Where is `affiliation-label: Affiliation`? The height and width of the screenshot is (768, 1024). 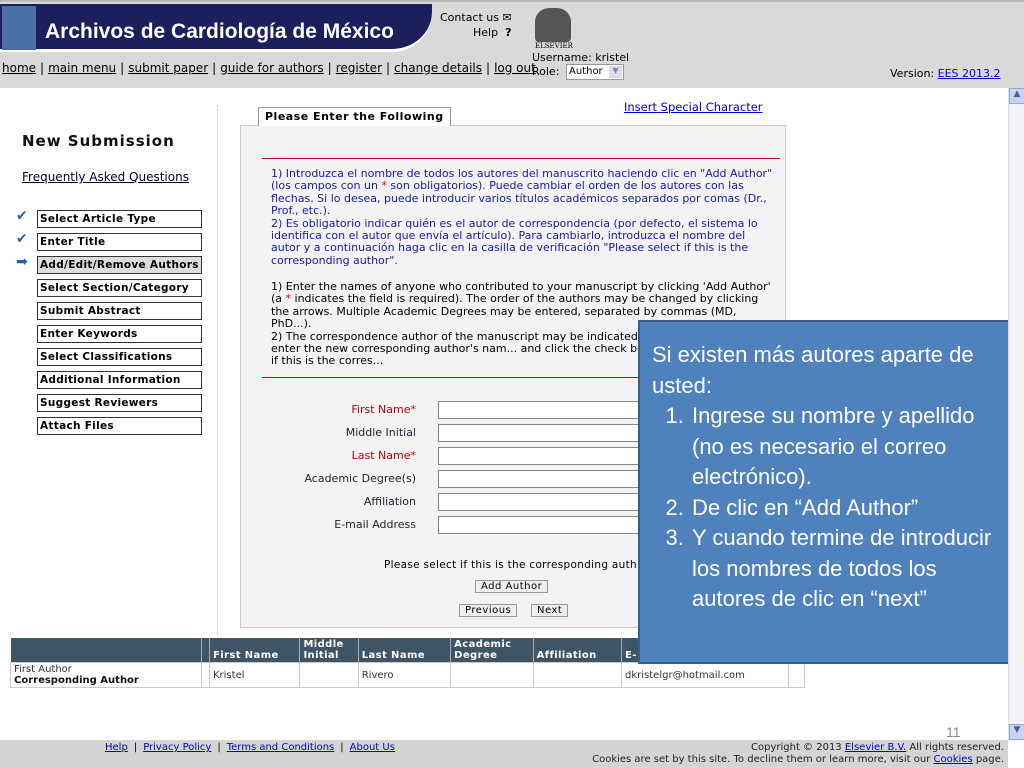 affiliation-label: Affiliation is located at coordinates (389, 501).